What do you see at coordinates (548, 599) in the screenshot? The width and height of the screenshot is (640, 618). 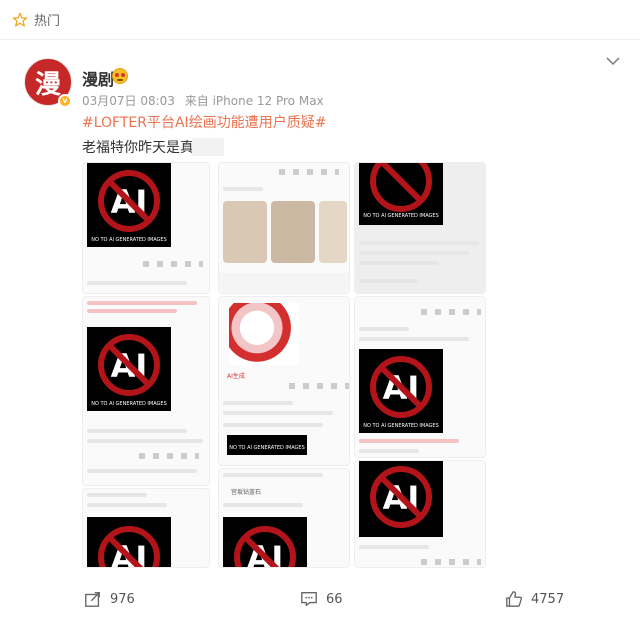 I see `like-count: 4757` at bounding box center [548, 599].